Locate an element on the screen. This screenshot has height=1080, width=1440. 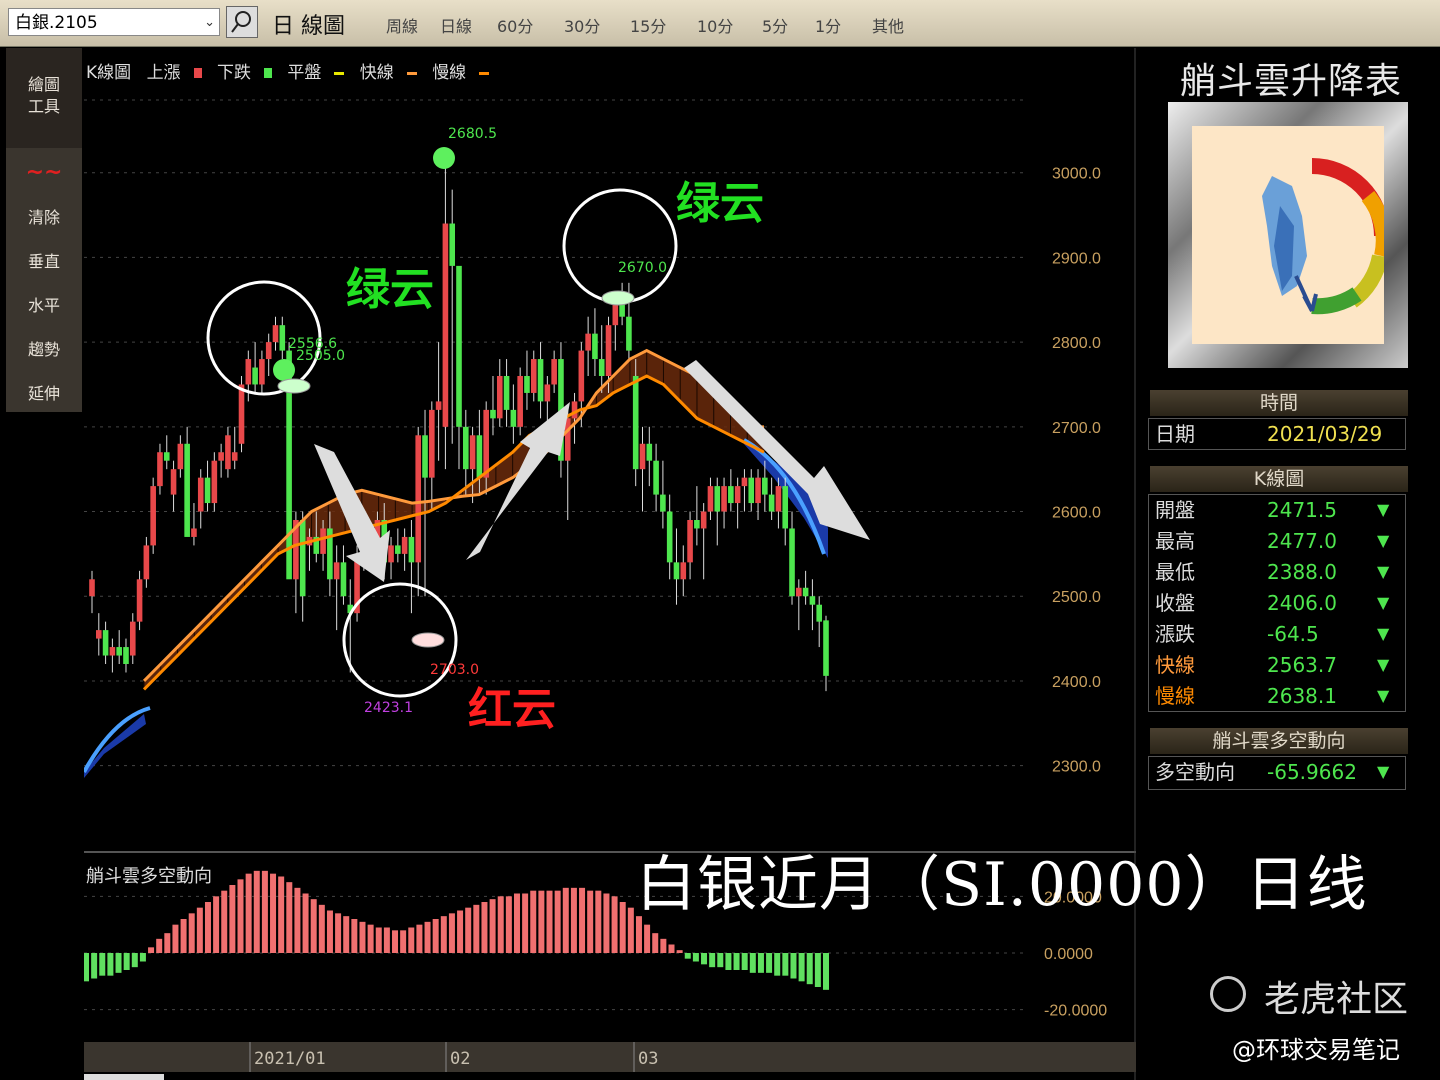
trend-box: 多空動向 -65.9662 ▼ is located at coordinates (1277, 773).